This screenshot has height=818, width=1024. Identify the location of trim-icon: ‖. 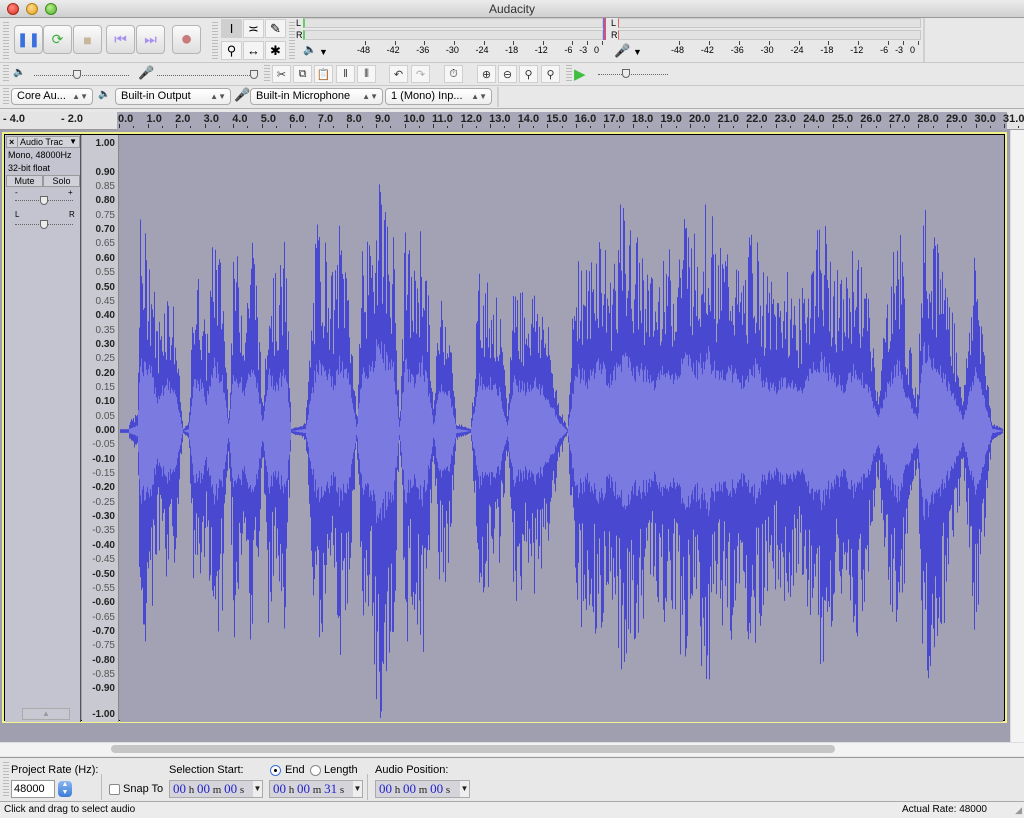
(345, 74).